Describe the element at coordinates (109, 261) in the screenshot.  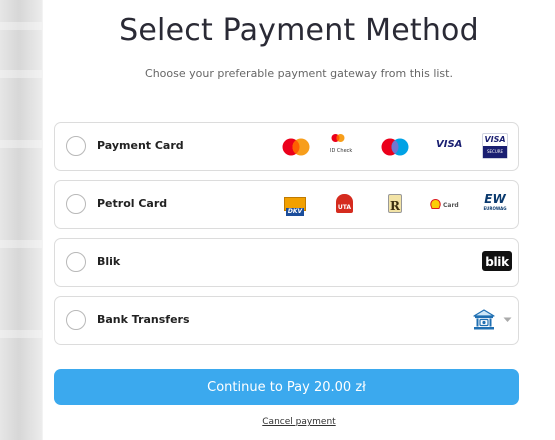
I see `blik-label: Blik` at that location.